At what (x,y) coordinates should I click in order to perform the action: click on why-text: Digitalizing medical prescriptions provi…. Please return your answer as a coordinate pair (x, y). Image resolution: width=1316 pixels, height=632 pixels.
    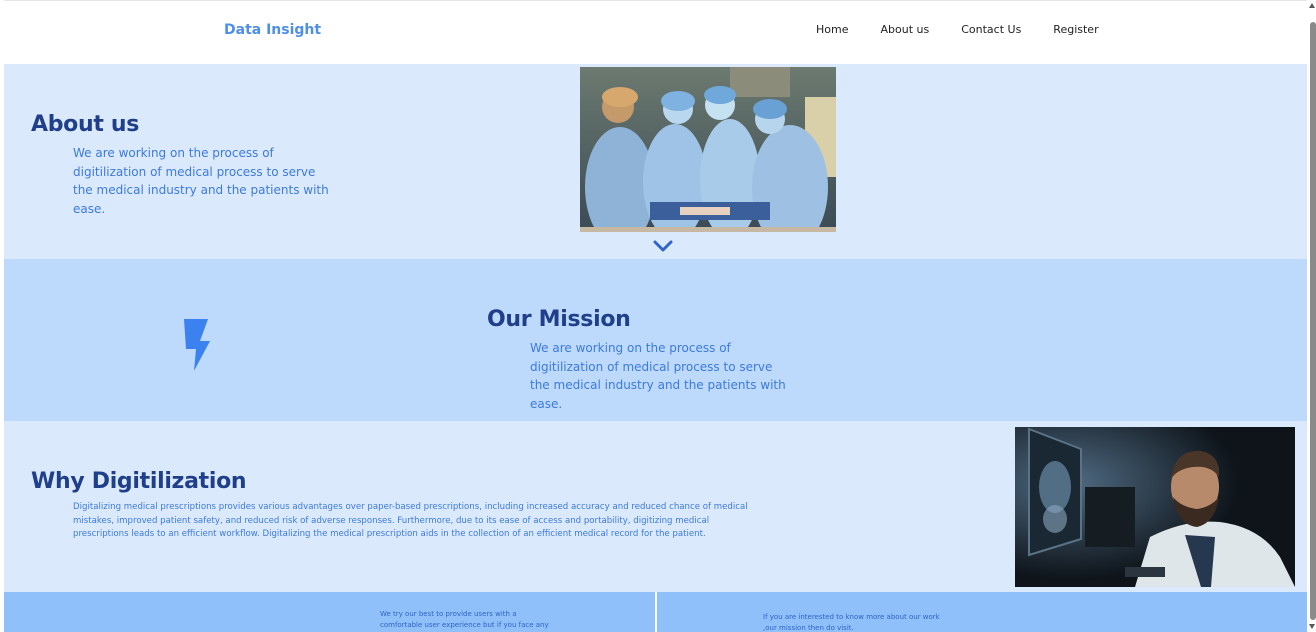
    Looking at the image, I should click on (410, 520).